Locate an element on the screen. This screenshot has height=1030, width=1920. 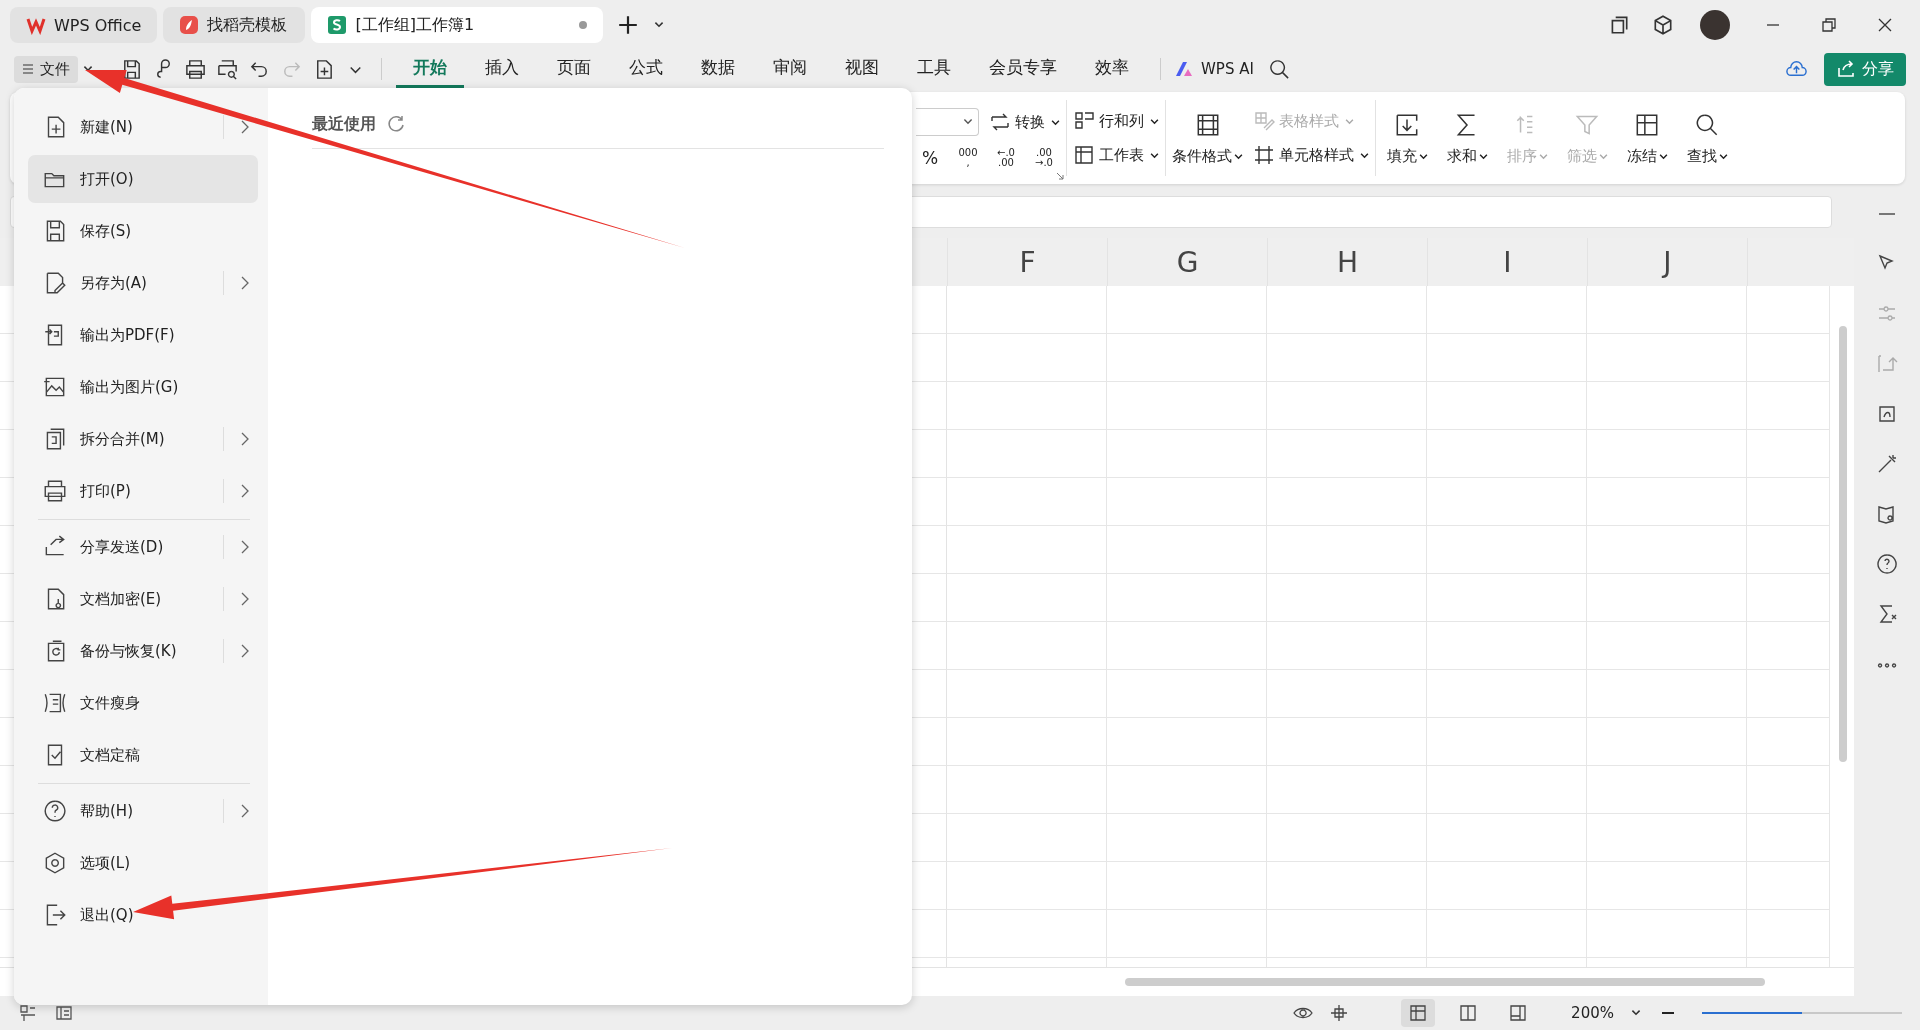
number-format-button: .00 →.0 is located at coordinates (1044, 158).